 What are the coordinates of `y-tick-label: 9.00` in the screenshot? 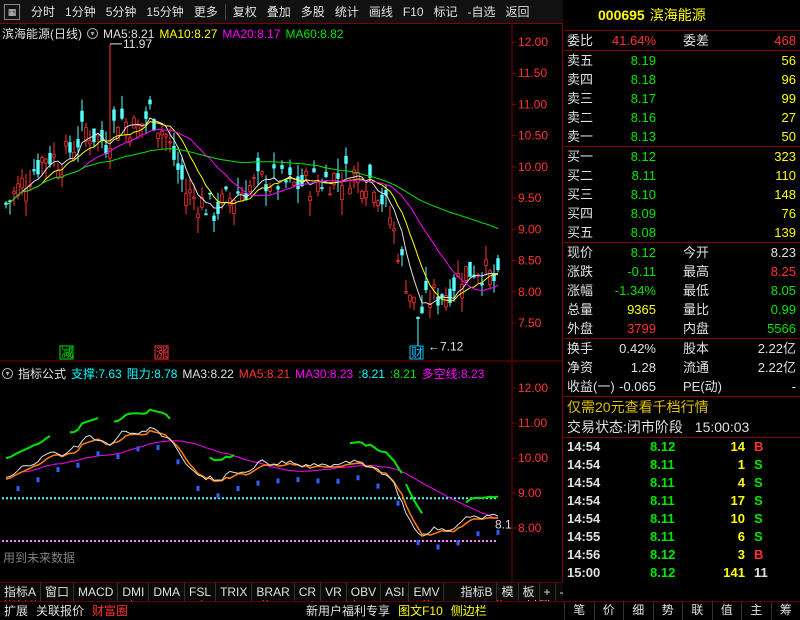 It's located at (530, 229).